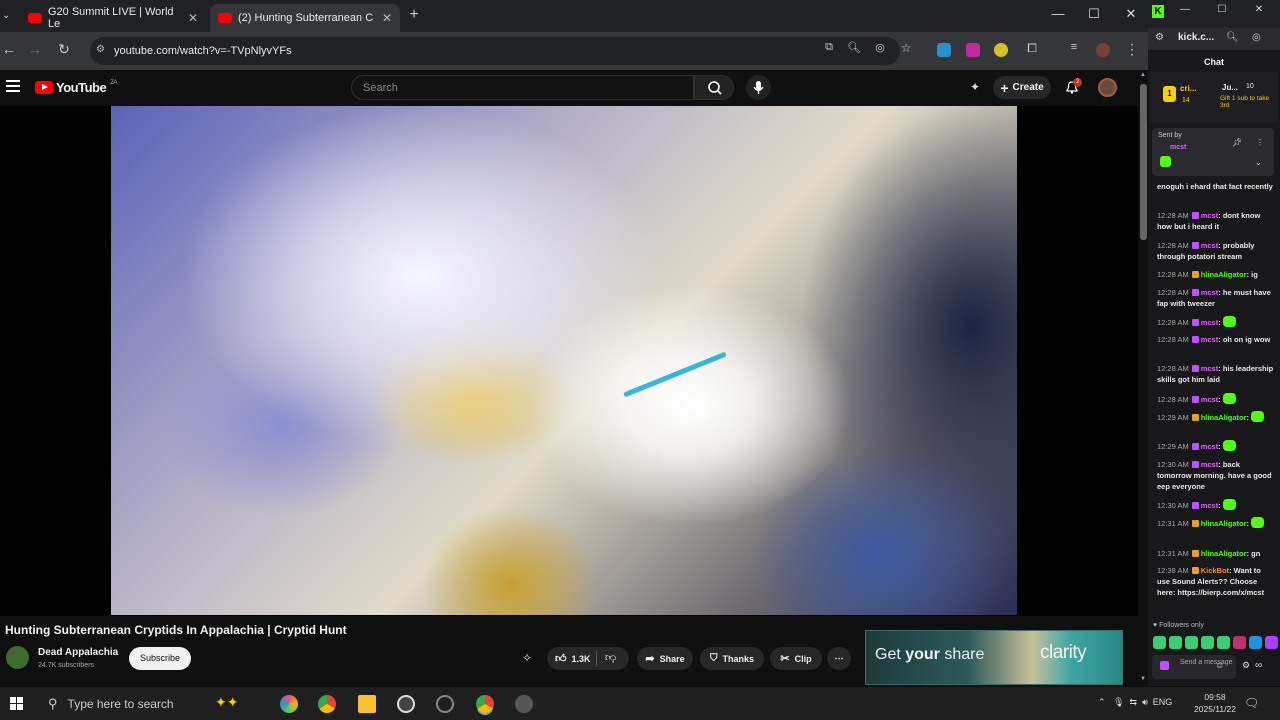  Describe the element at coordinates (64, 50) in the screenshot. I see `reload-icon: ↻` at that location.